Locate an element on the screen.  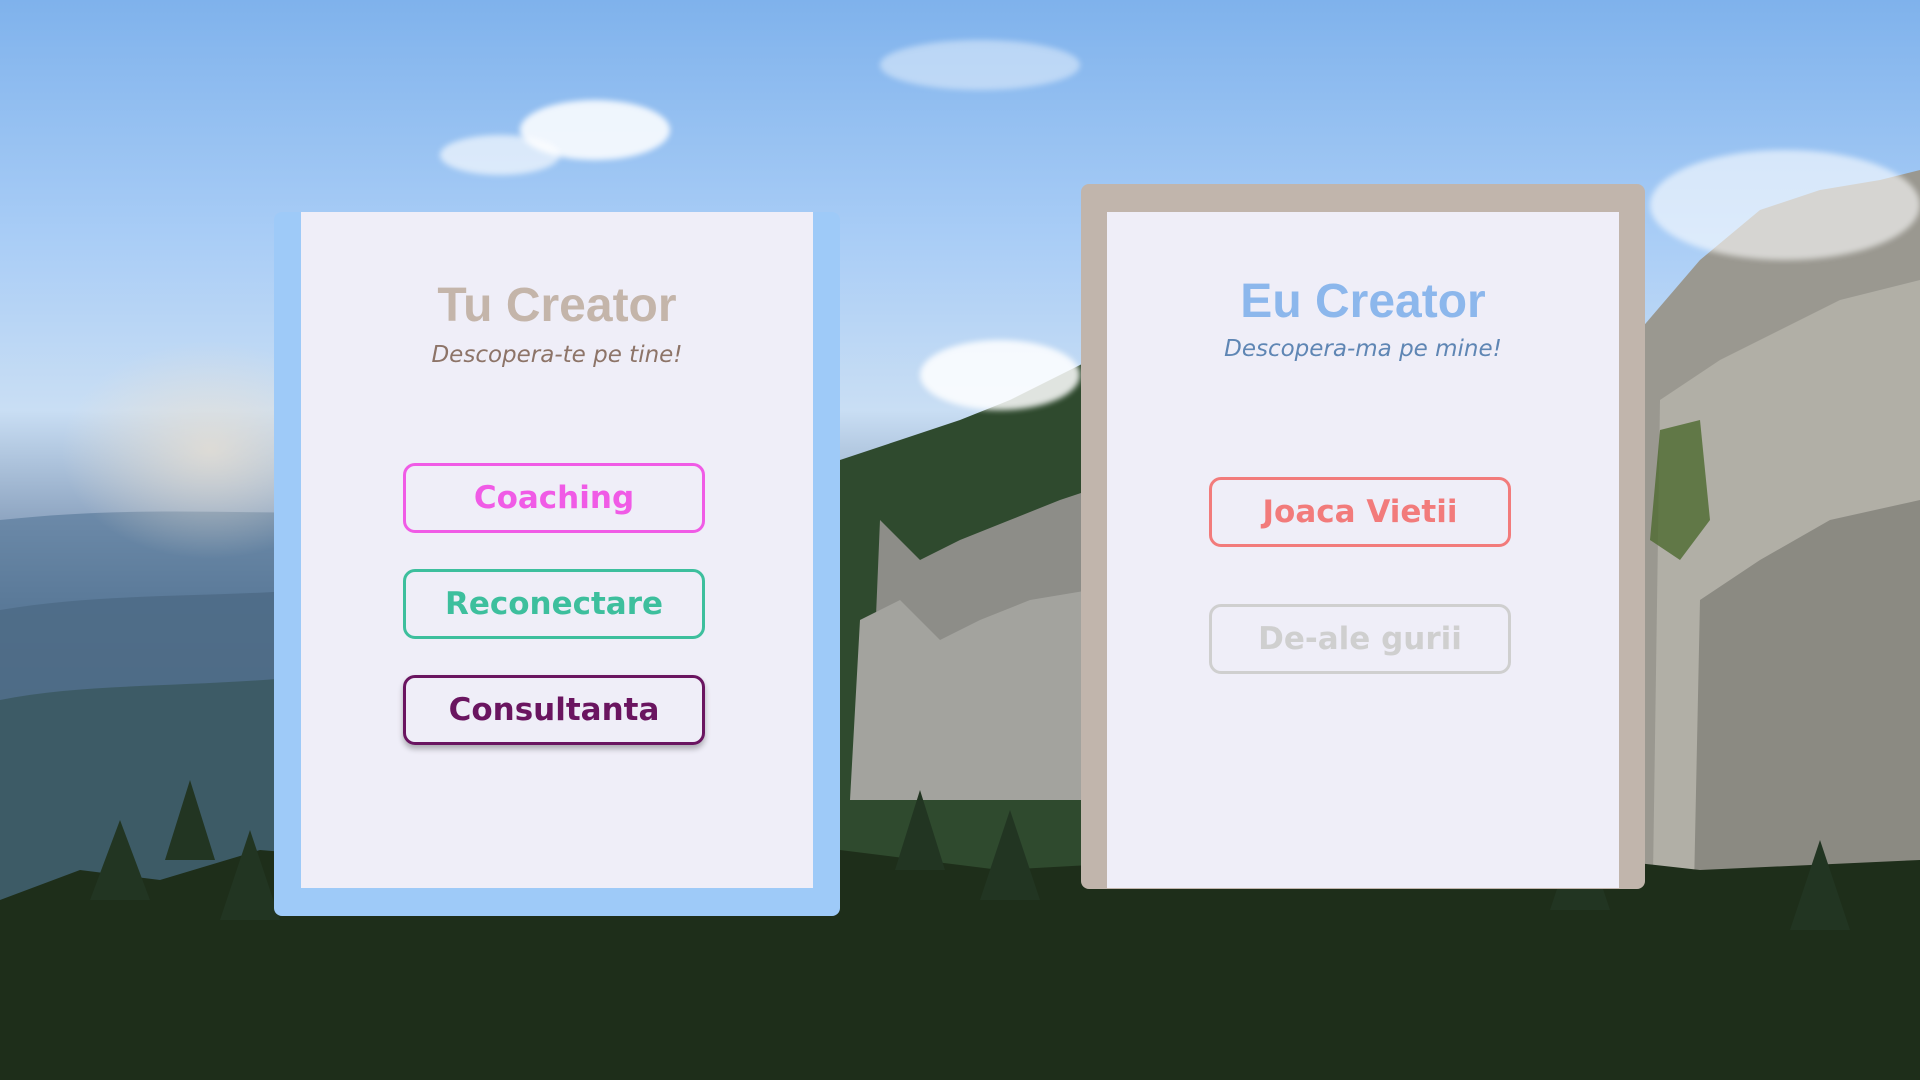
consultanta-button: Consultanta is located at coordinates (554, 710).